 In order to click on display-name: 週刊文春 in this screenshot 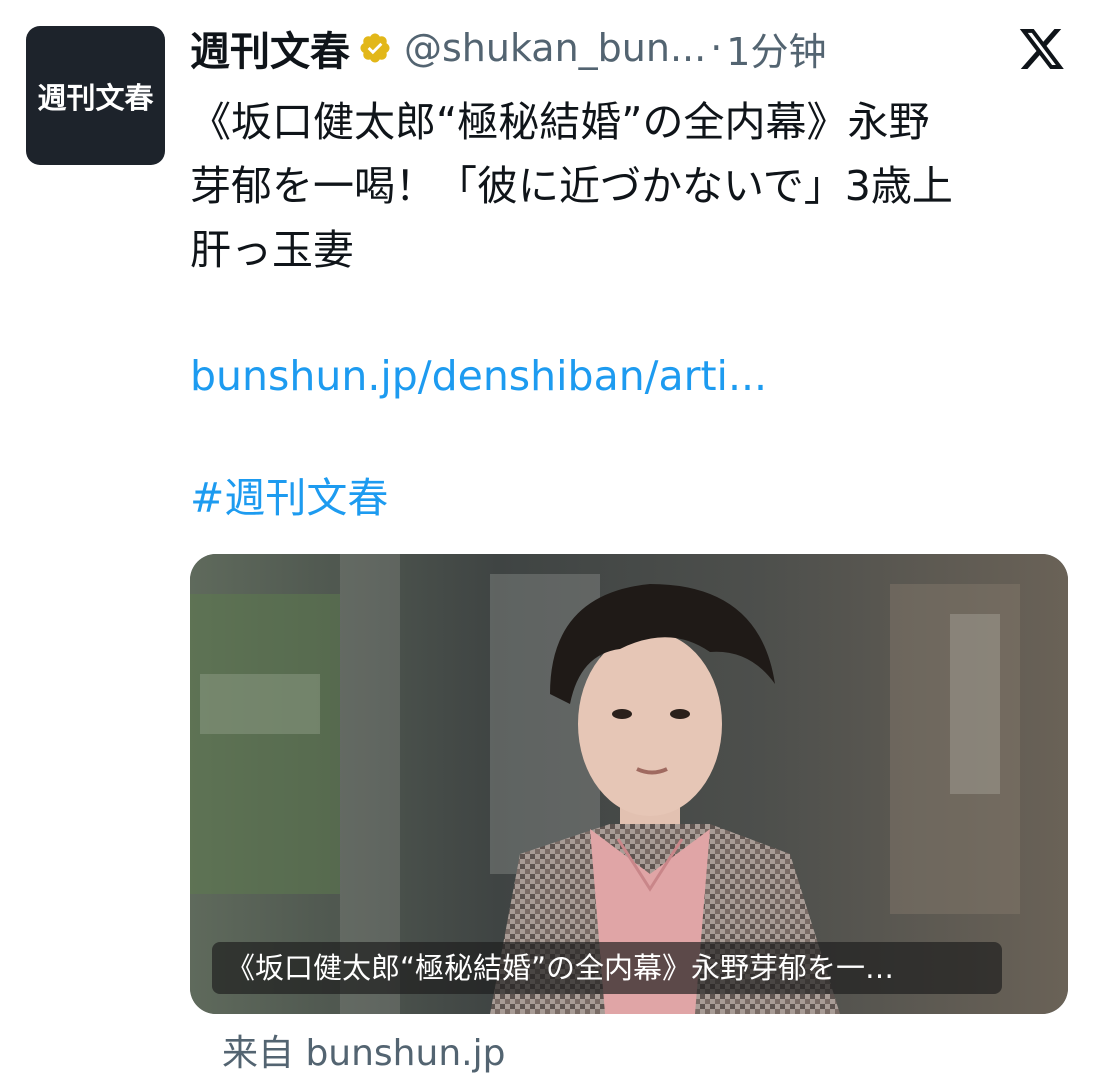, I will do `click(270, 48)`.